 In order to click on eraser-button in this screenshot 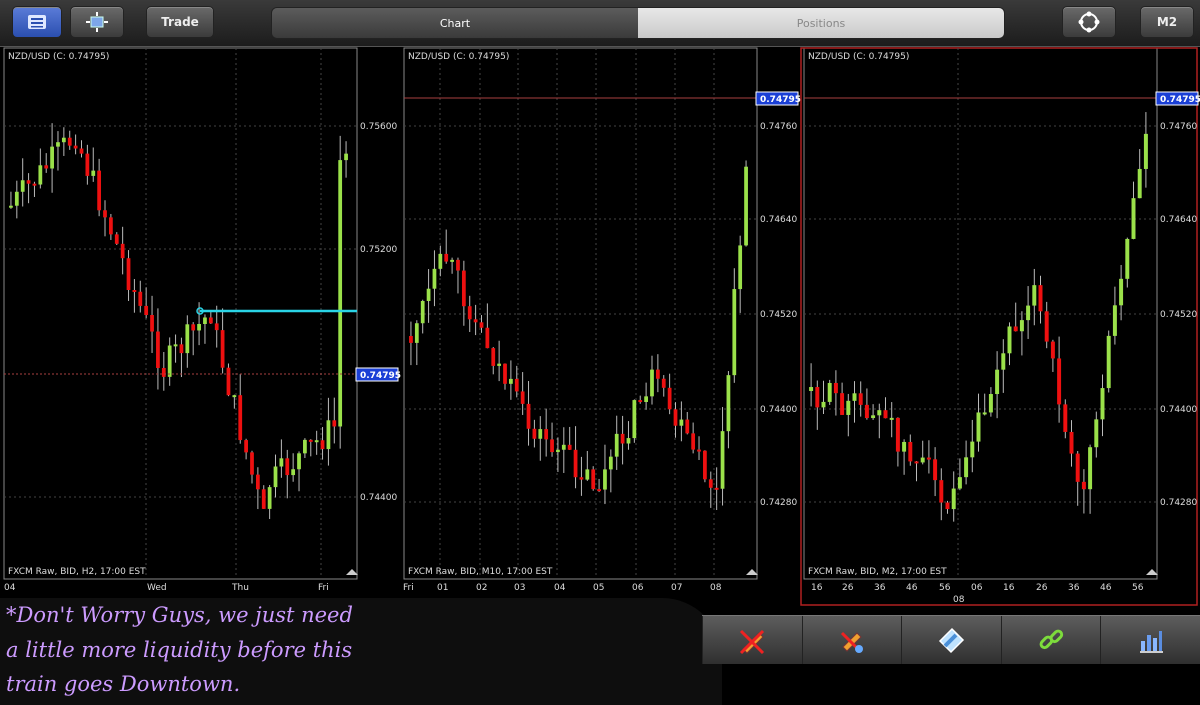, I will do `click(951, 640)`.